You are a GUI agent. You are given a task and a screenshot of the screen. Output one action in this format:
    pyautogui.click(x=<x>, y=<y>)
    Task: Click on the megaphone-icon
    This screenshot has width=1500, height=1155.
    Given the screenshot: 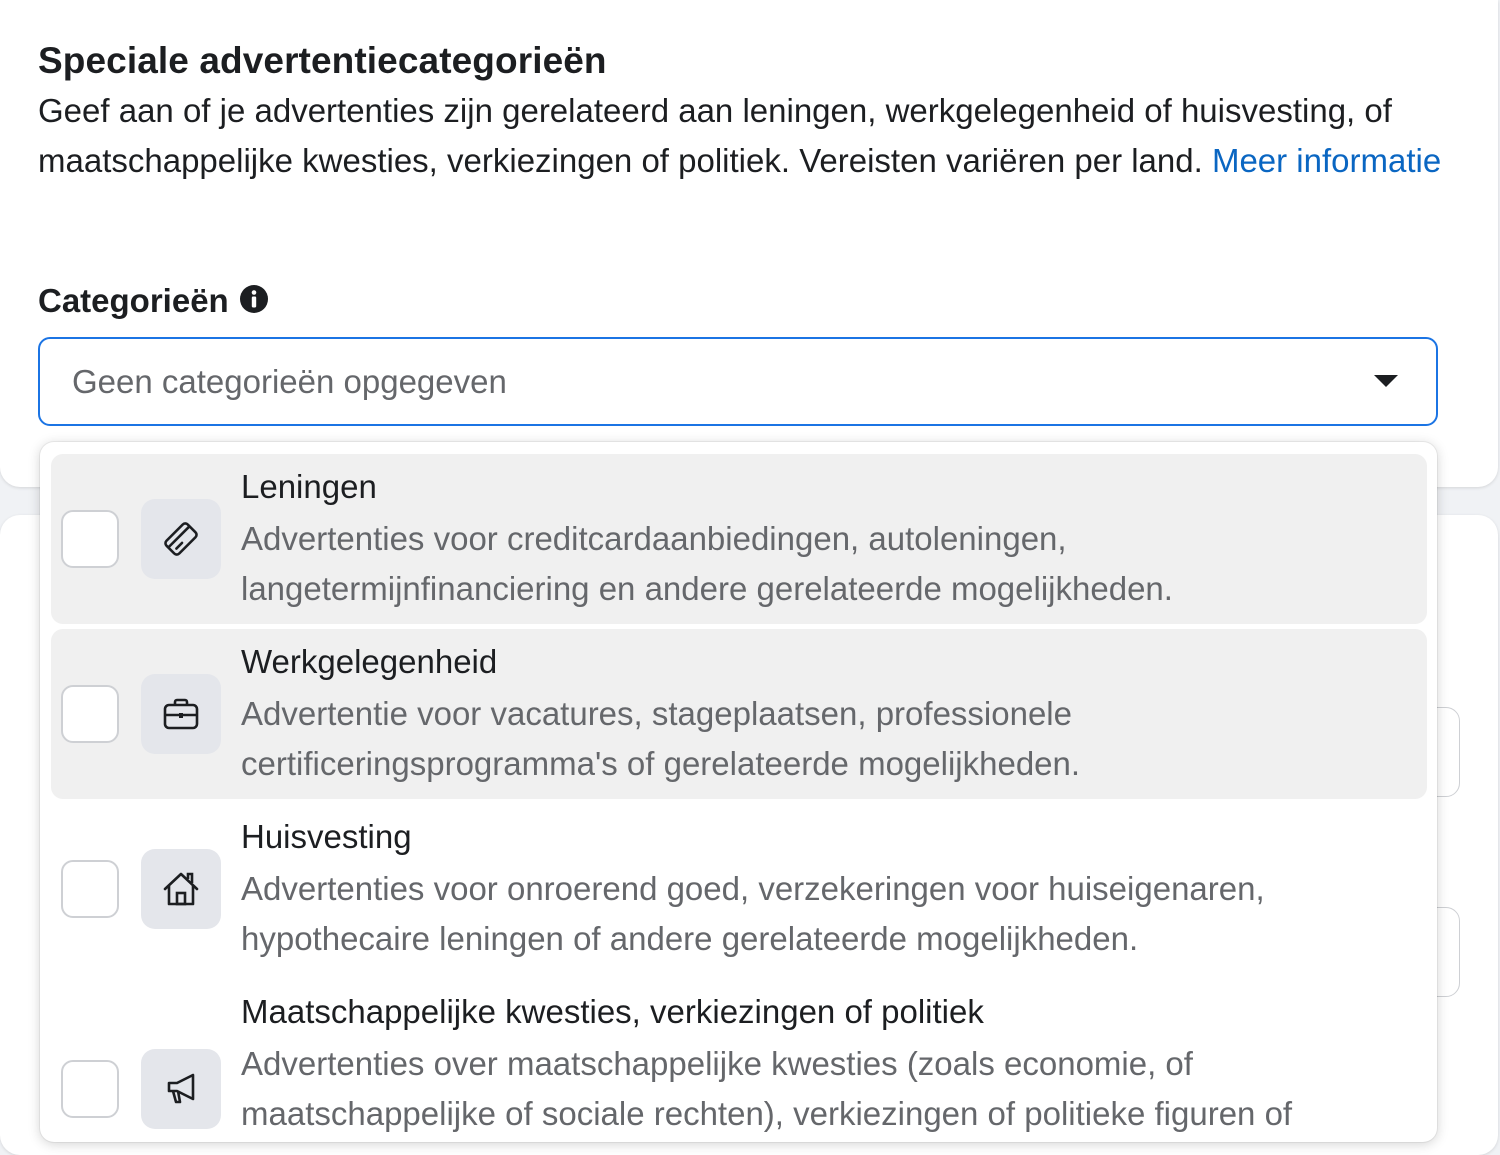 What is the action you would take?
    pyautogui.click(x=181, y=1088)
    